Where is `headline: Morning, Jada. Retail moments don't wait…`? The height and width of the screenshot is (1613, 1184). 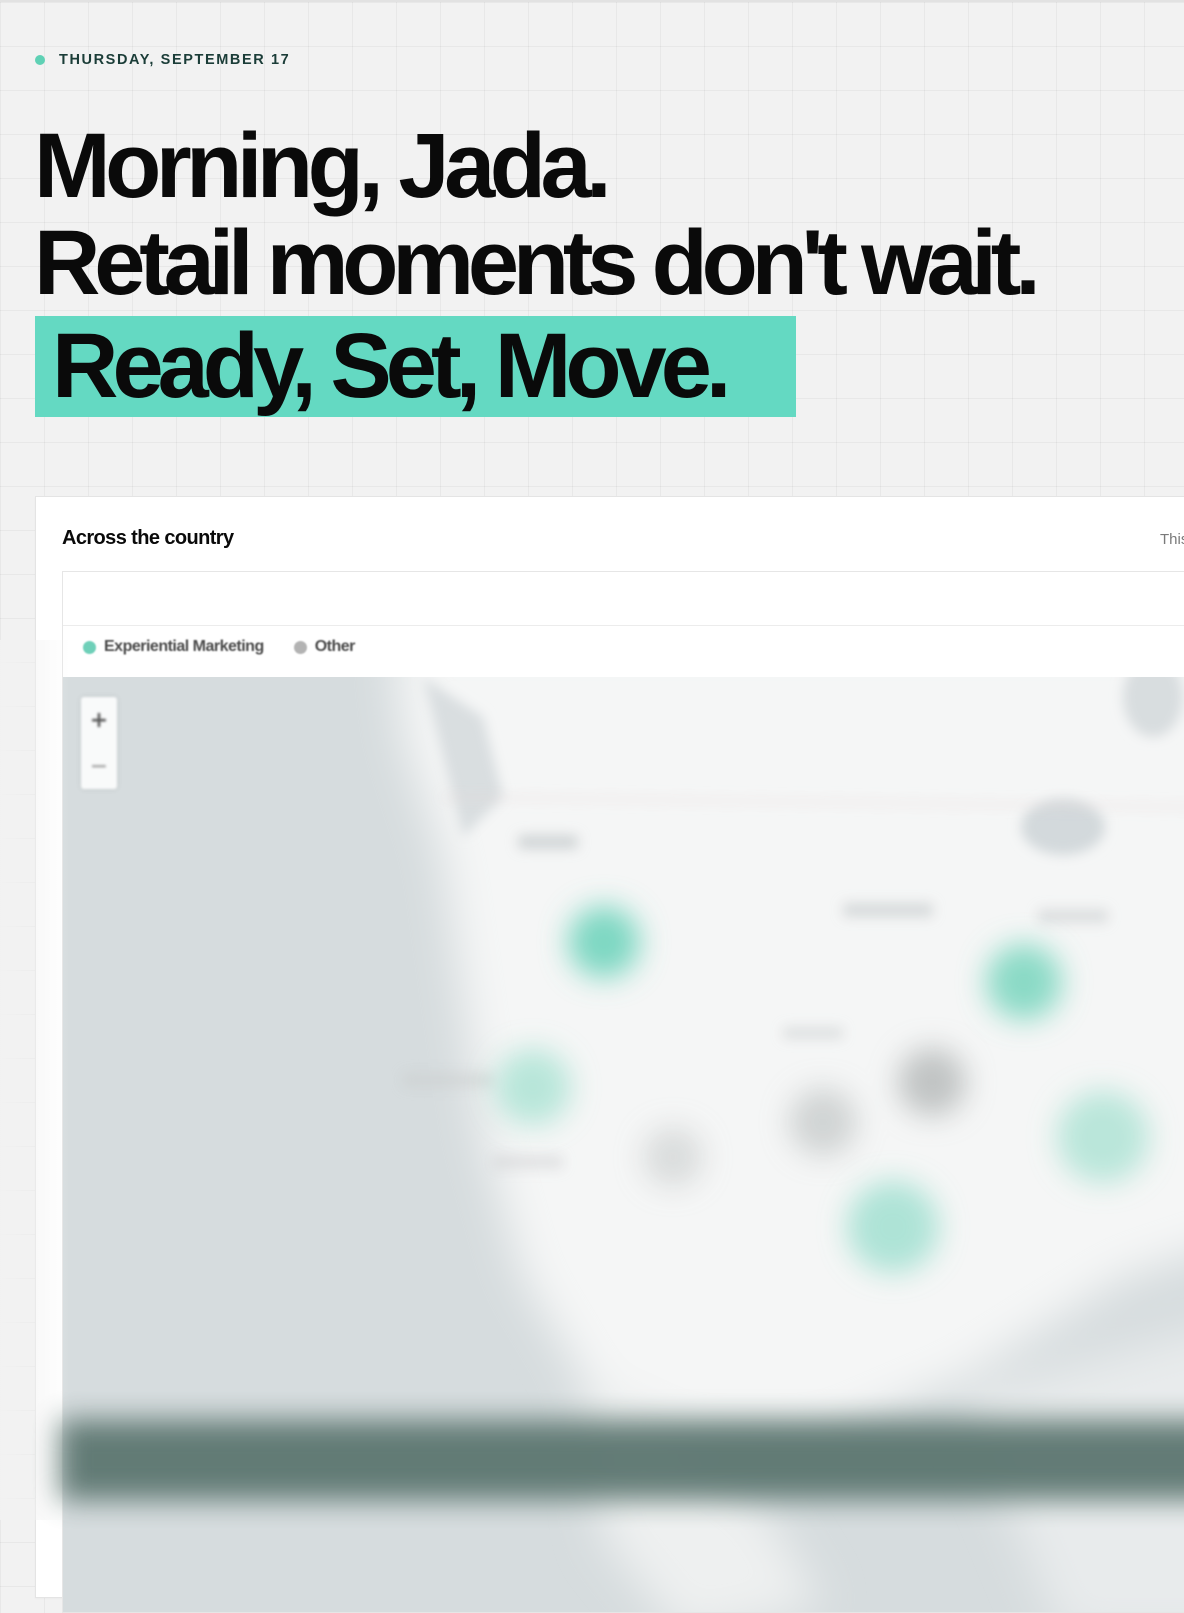 headline: Morning, Jada. Retail moments don't wait… is located at coordinates (604, 215).